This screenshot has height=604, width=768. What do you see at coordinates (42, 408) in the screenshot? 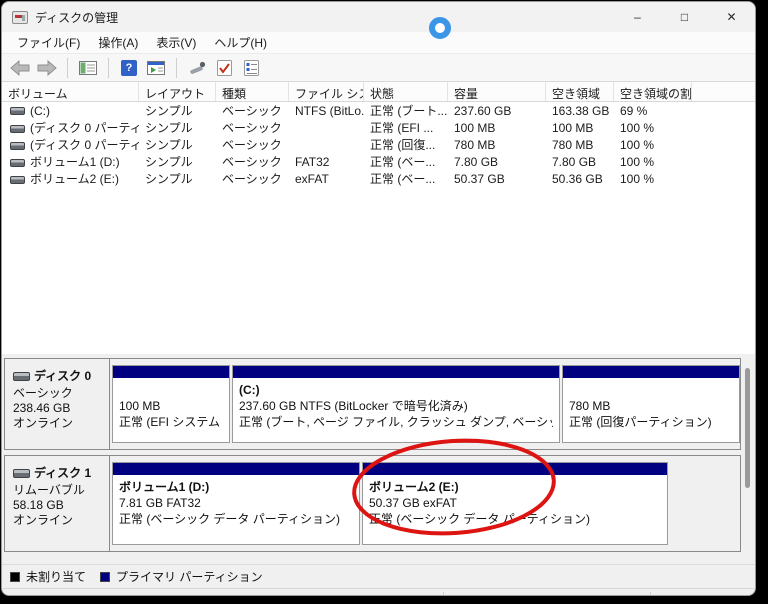
I see `disk-size: 238.46 GB` at bounding box center [42, 408].